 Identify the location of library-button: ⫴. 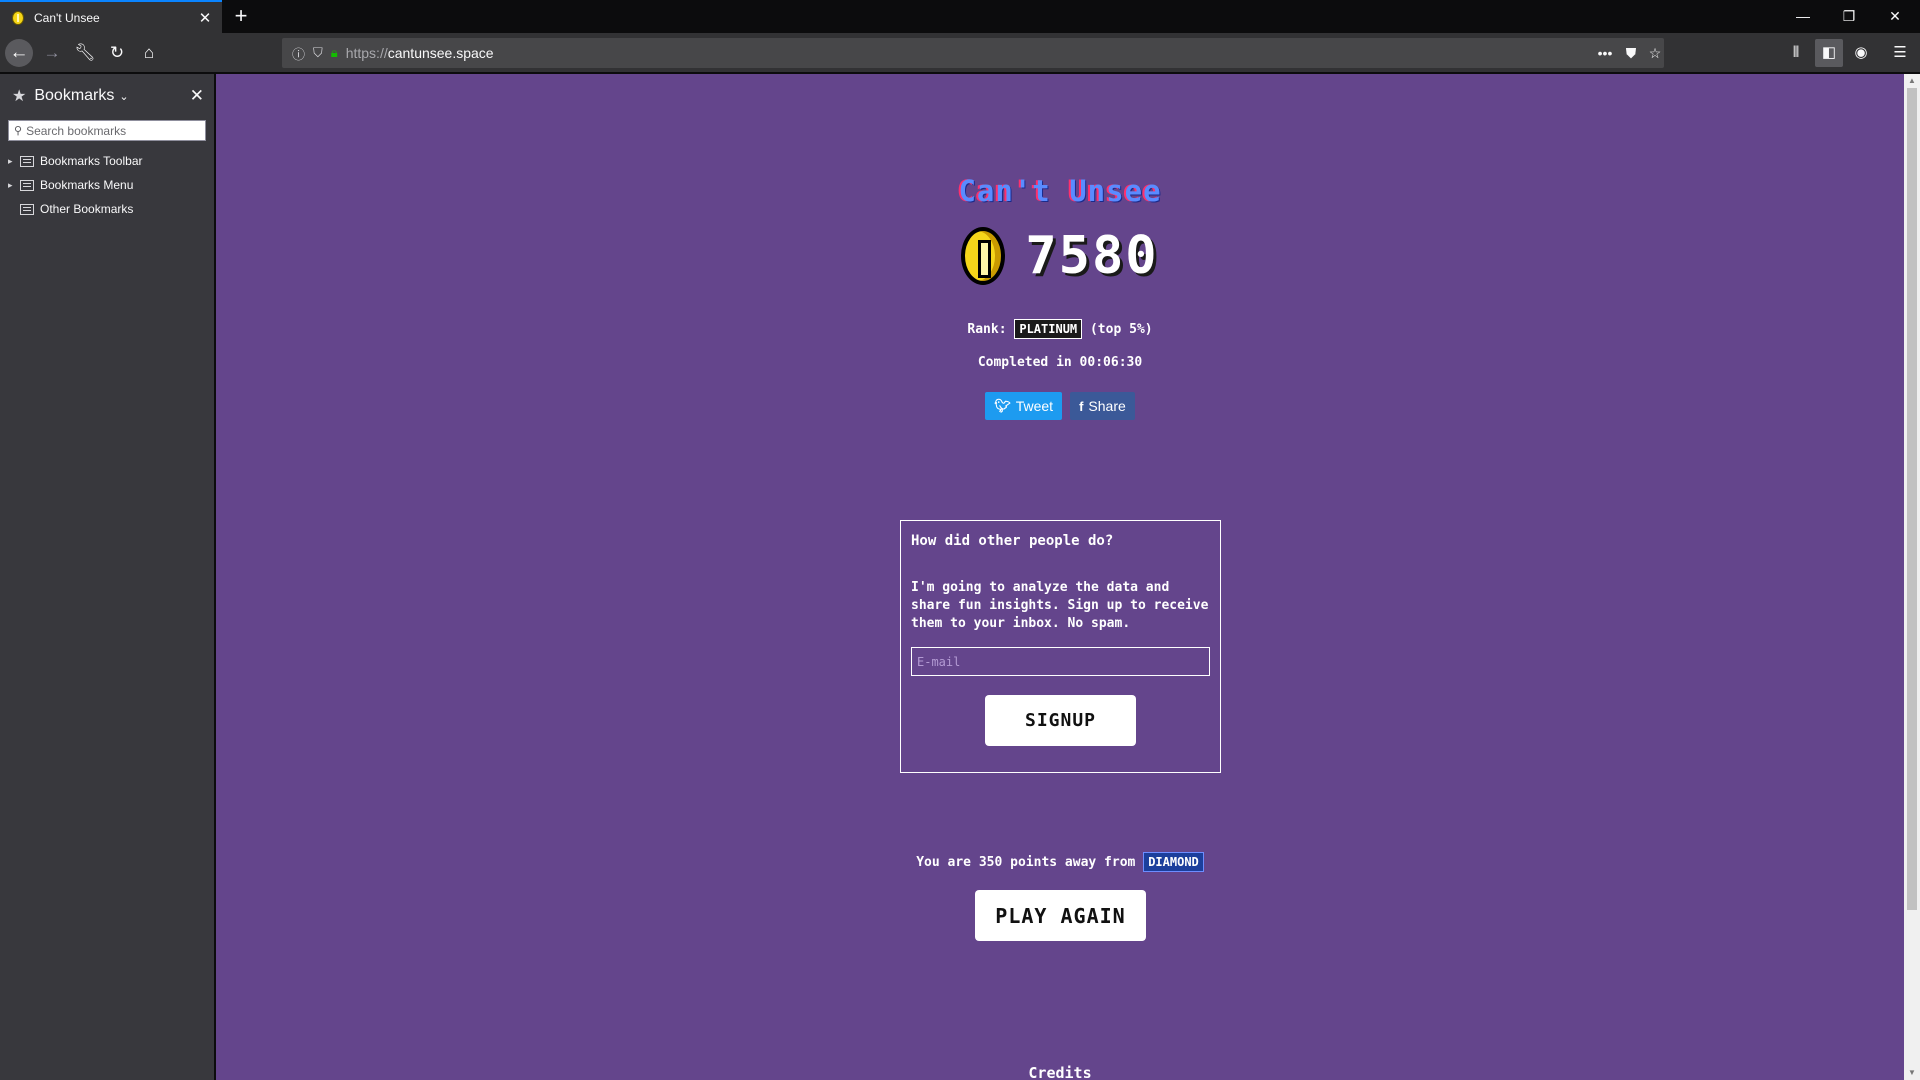
(1796, 53).